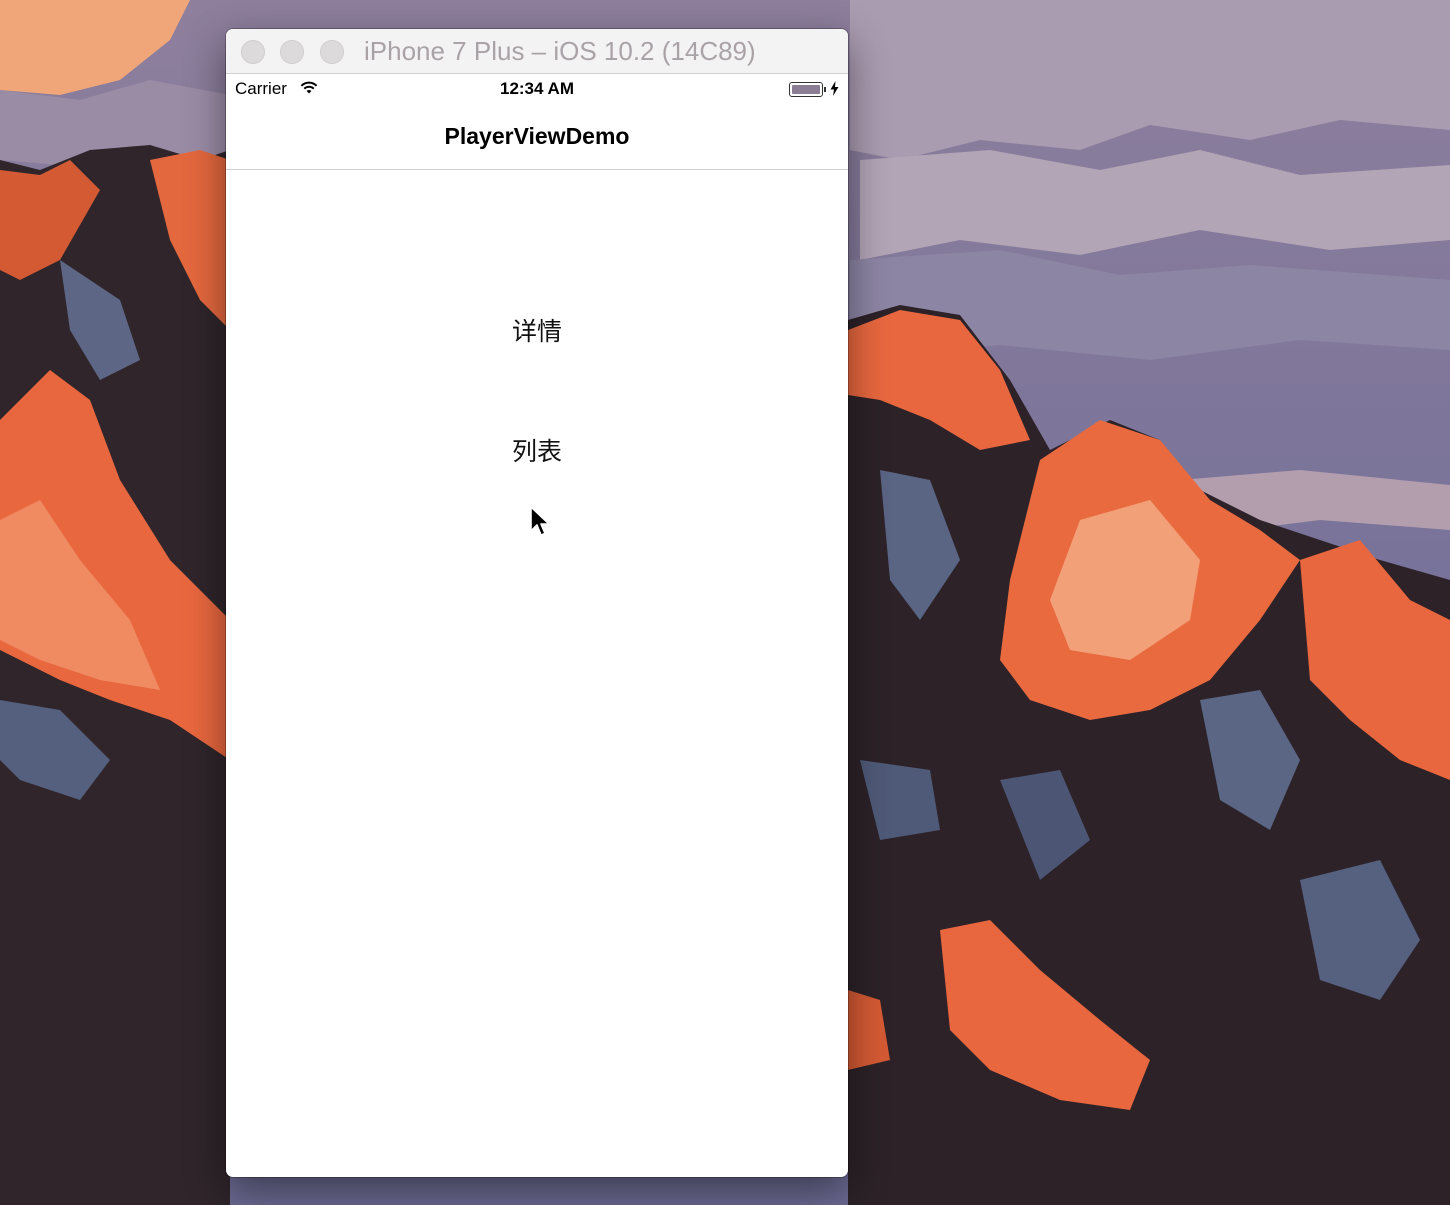 This screenshot has height=1205, width=1450. I want to click on window-title: iPhone 7 Plus – iOS 10.2 (14C89), so click(560, 51).